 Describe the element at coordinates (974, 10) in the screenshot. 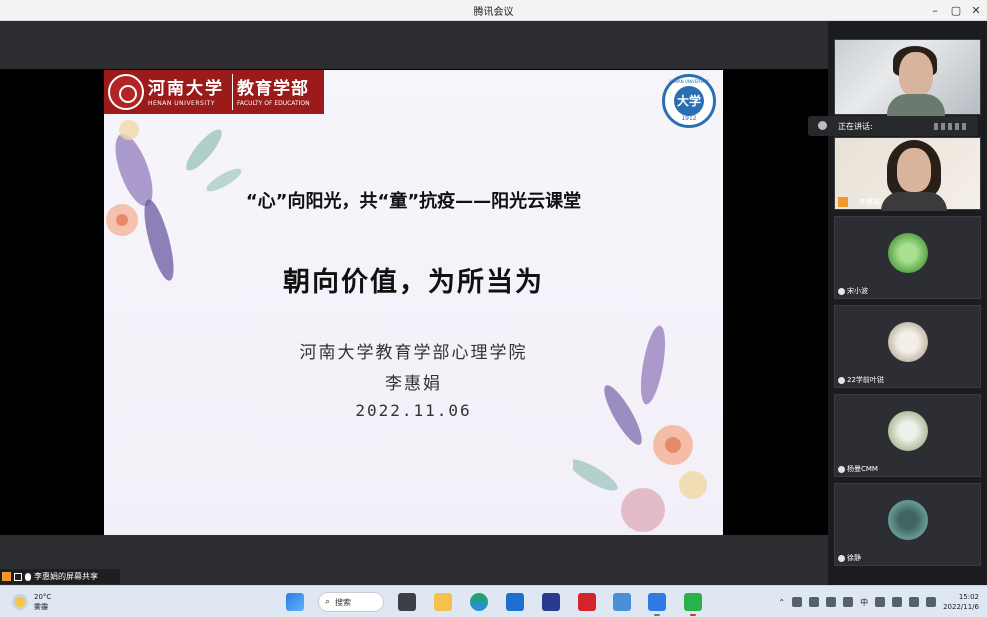

I see `close-button: ✕` at that location.